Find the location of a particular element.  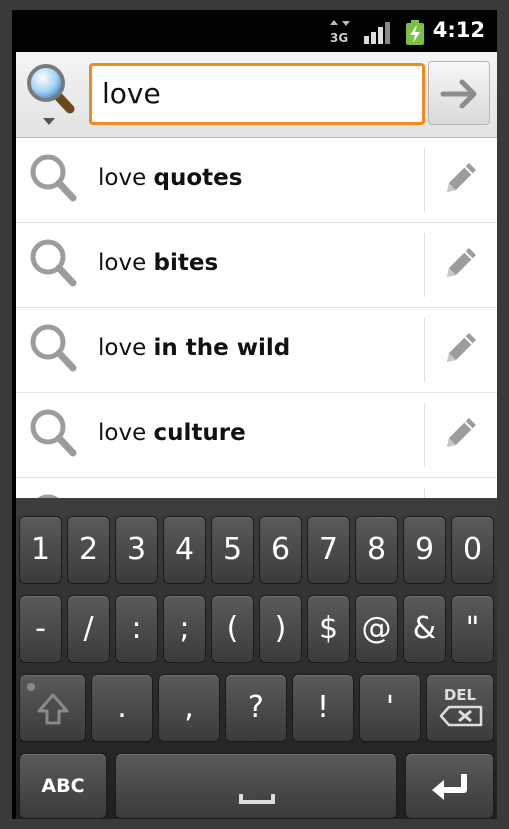

delete-key: DEL is located at coordinates (460, 708).